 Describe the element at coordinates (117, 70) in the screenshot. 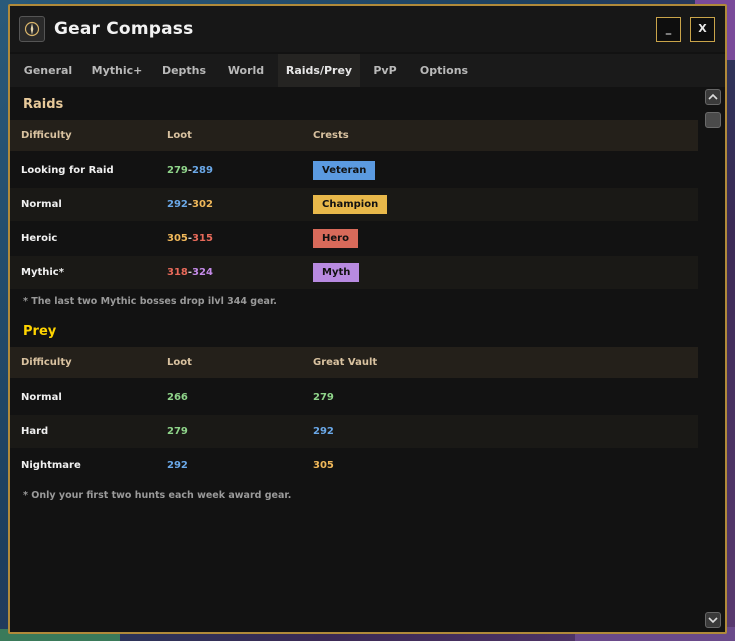

I see `tab-mythic-plus: Mythic+` at that location.